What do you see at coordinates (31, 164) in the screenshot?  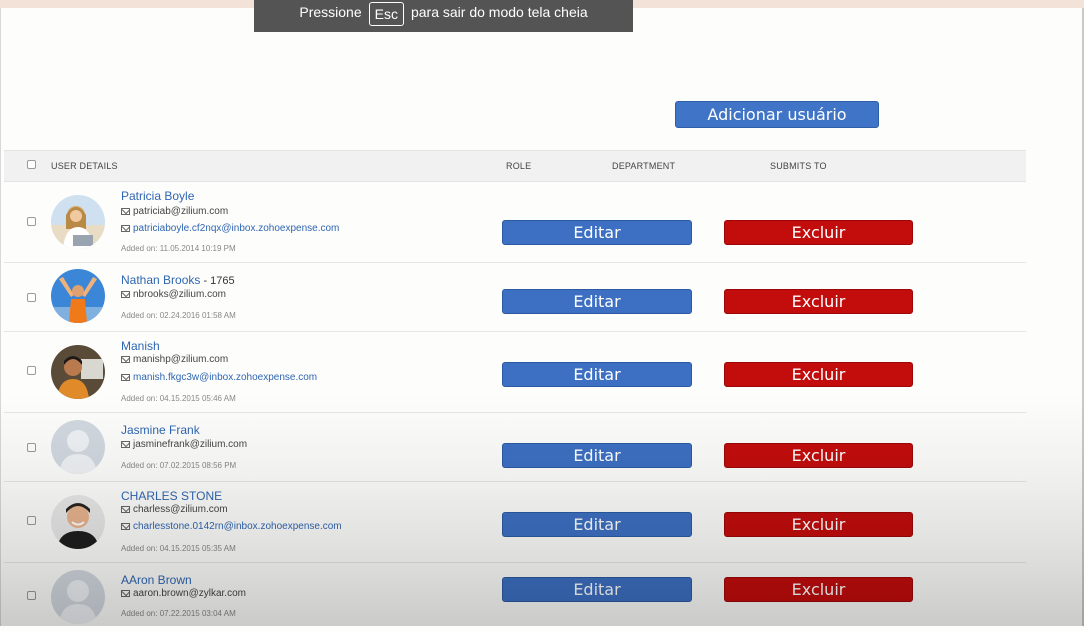 I see `select-all-checkbox` at bounding box center [31, 164].